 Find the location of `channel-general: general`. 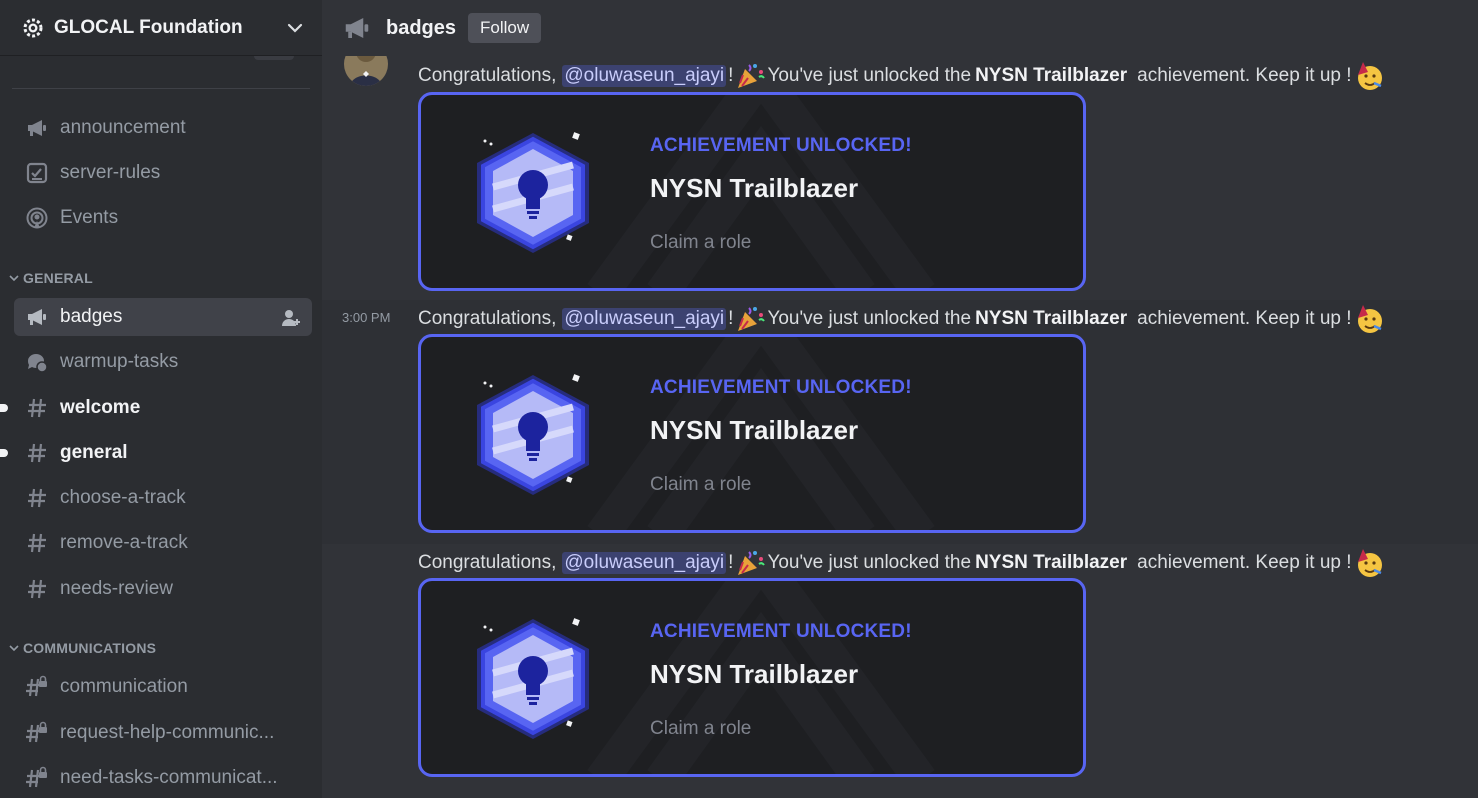

channel-general: general is located at coordinates (156, 453).